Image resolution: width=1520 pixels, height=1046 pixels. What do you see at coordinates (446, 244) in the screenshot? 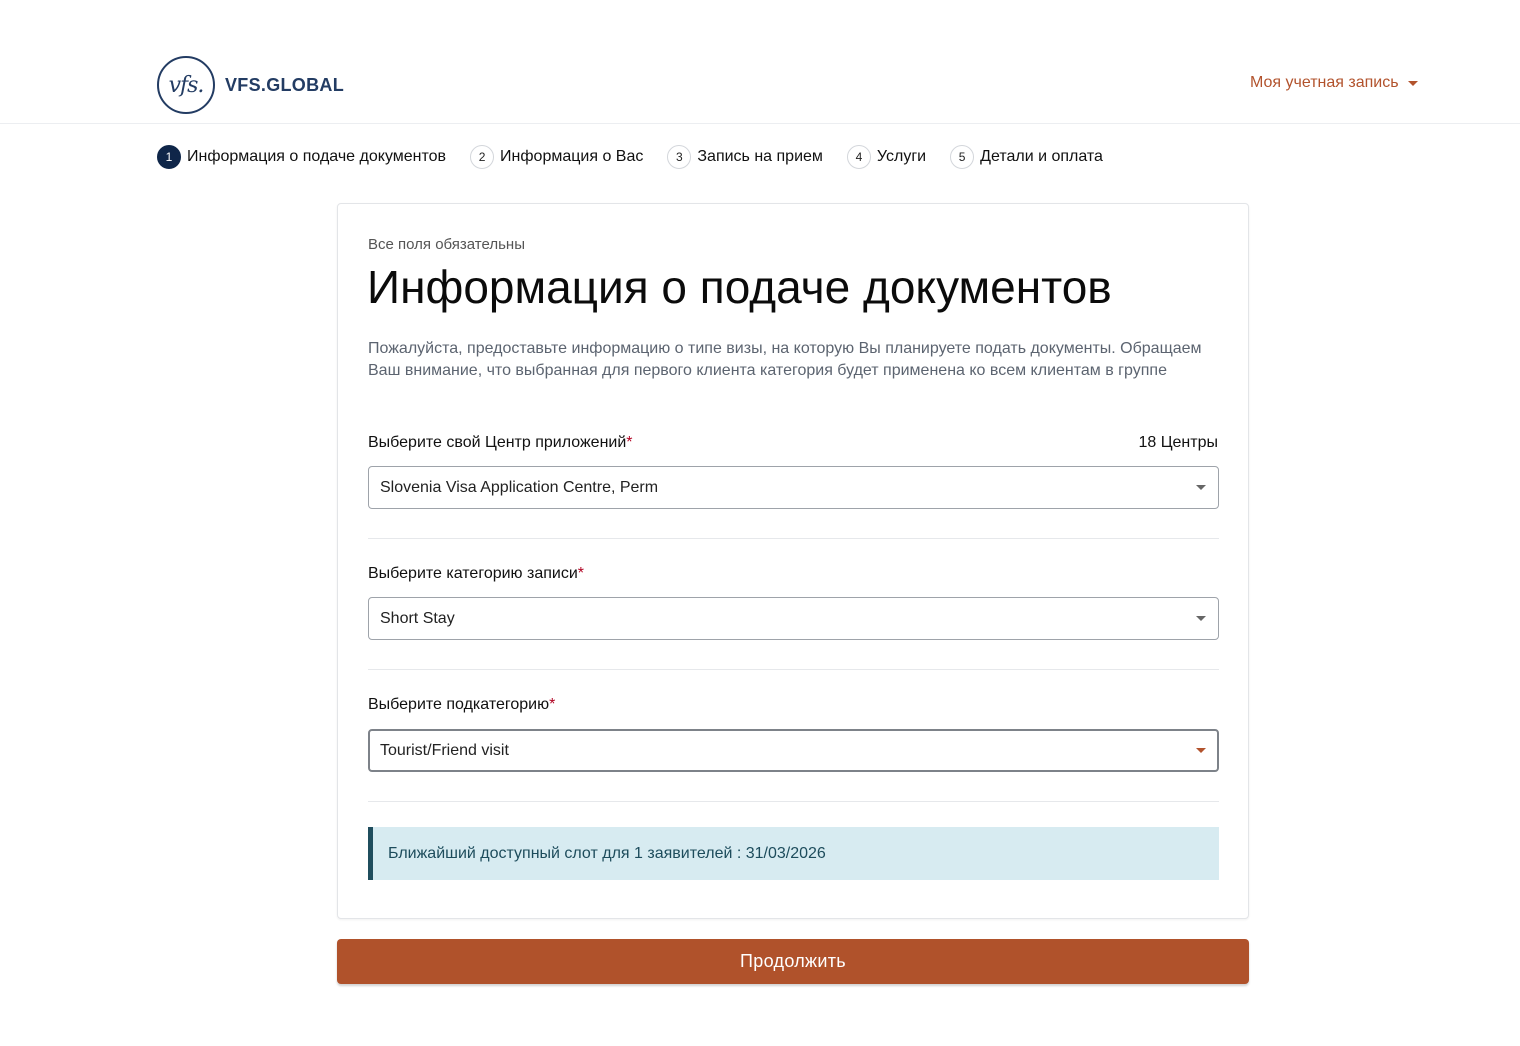
I see `required-fields-note: Все поля обязательны` at bounding box center [446, 244].